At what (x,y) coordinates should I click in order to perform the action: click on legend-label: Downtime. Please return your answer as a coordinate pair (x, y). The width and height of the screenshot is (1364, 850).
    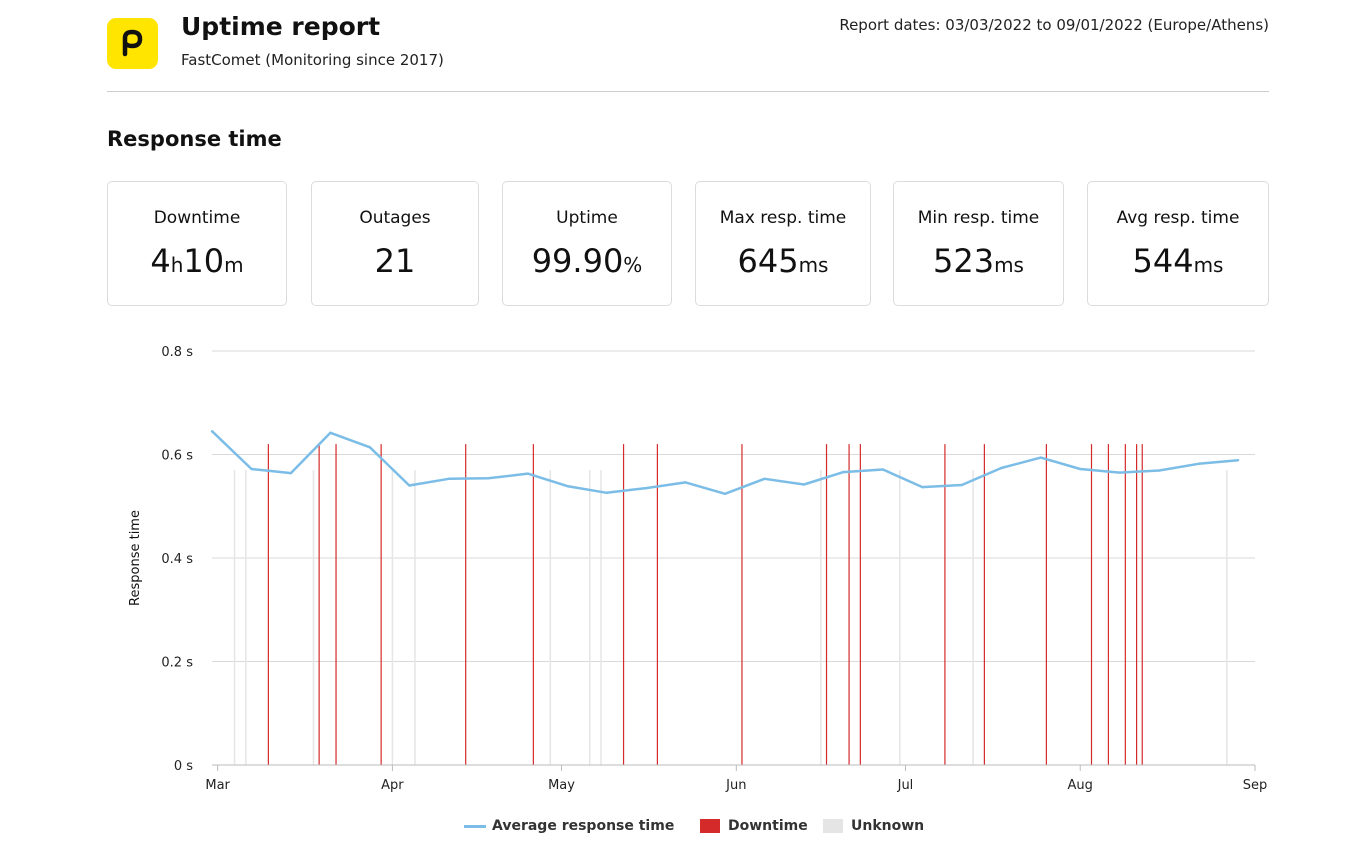
    Looking at the image, I should click on (768, 826).